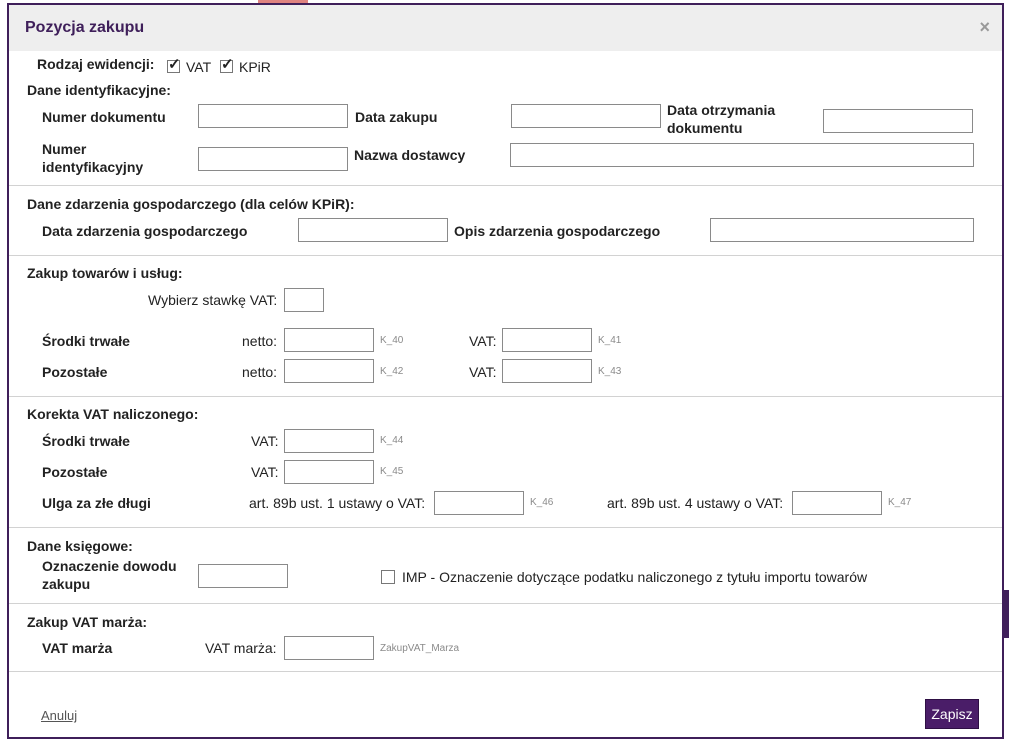 The height and width of the screenshot is (747, 1009). I want to click on opis-zdarzenia-input, so click(842, 230).